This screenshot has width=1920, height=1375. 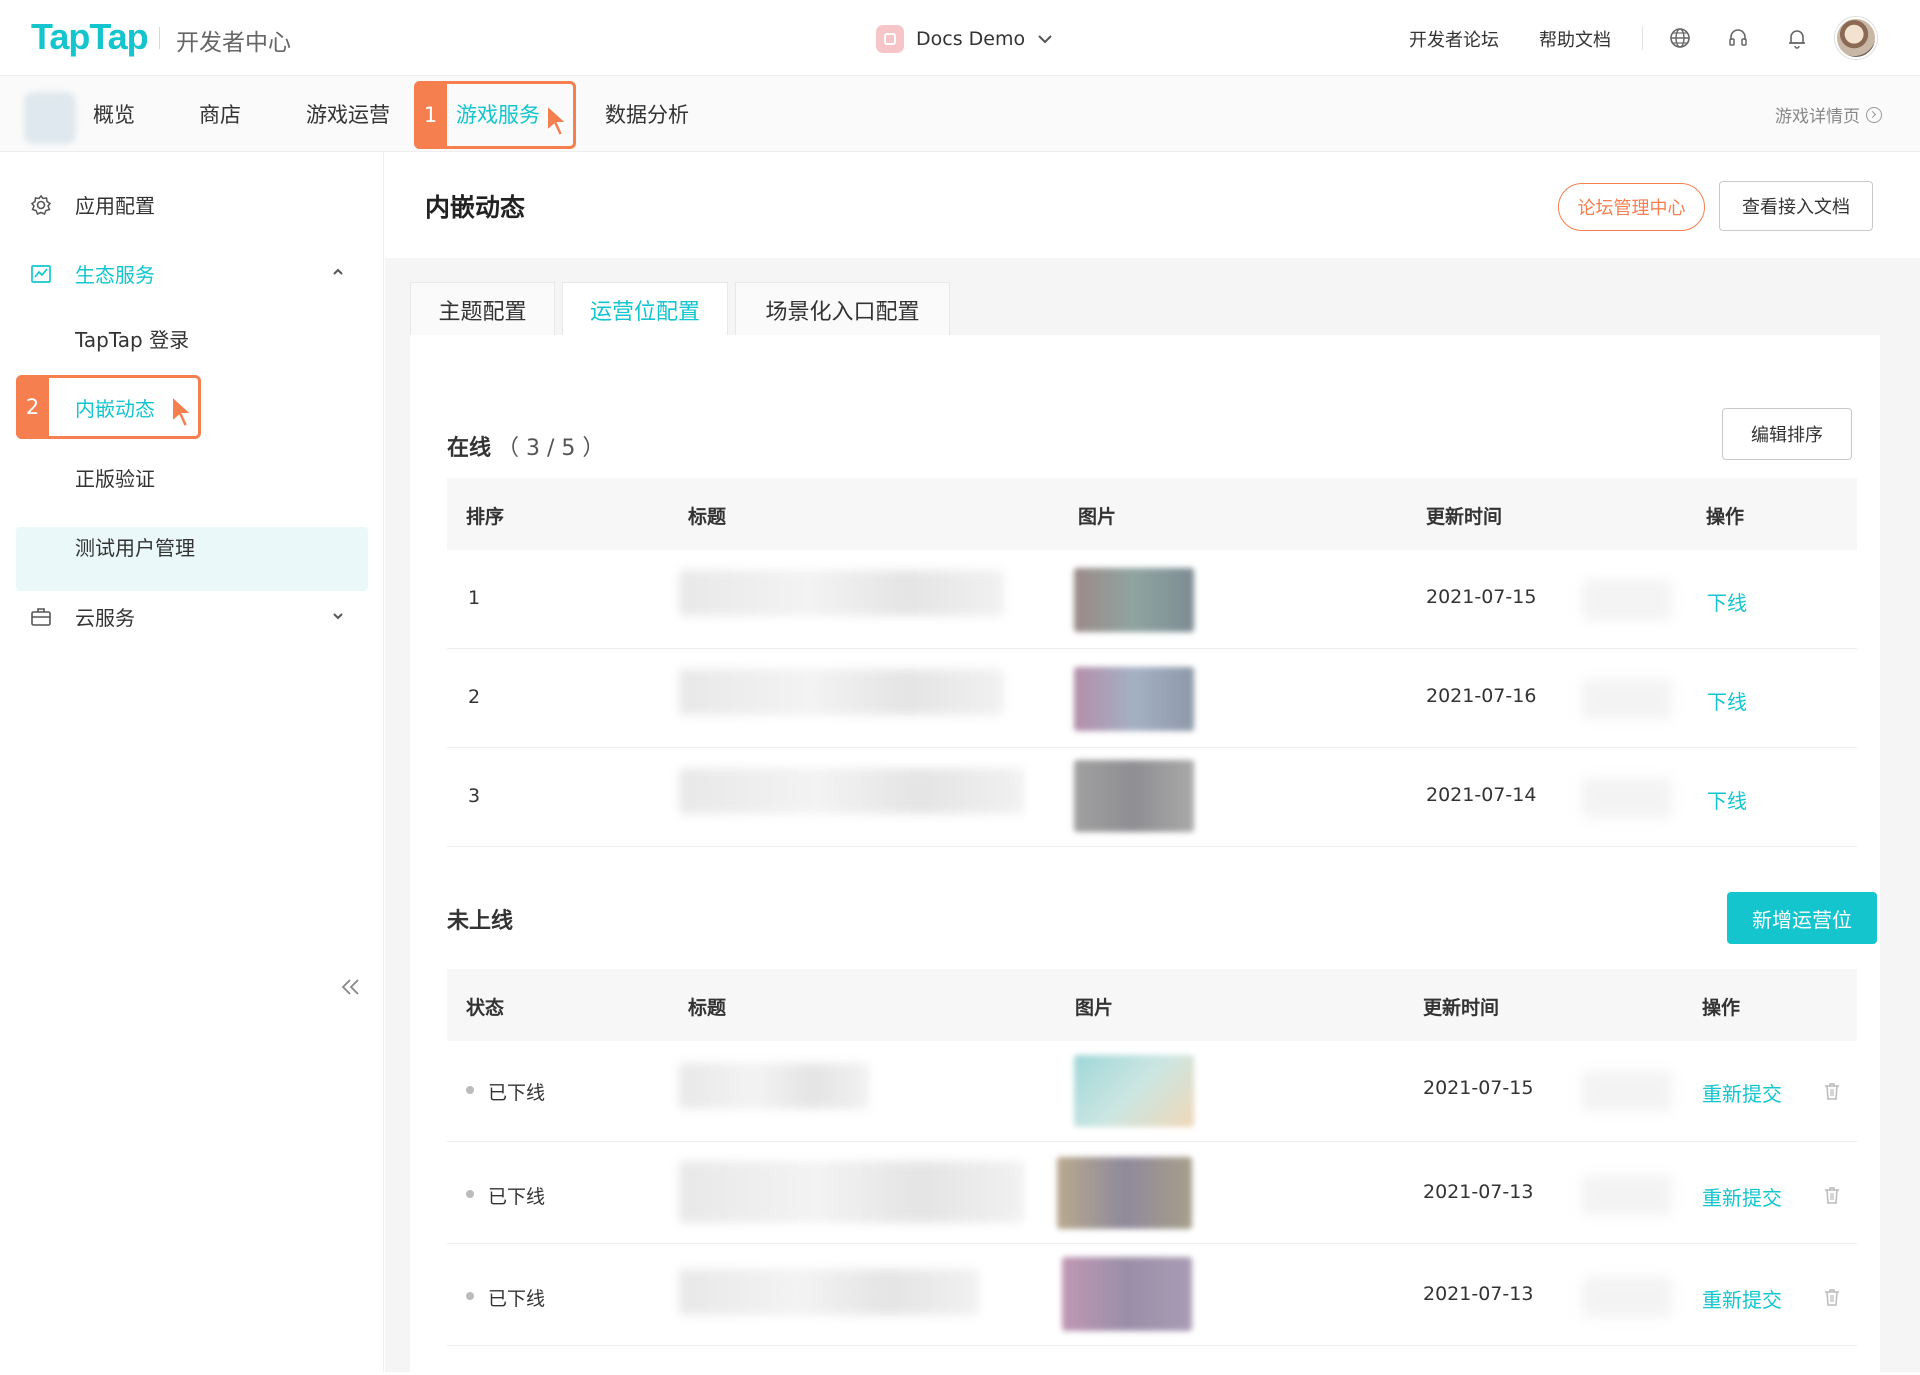 I want to click on table-row: 已下线 2021-07-13 重新提交, so click(x=1152, y=1295).